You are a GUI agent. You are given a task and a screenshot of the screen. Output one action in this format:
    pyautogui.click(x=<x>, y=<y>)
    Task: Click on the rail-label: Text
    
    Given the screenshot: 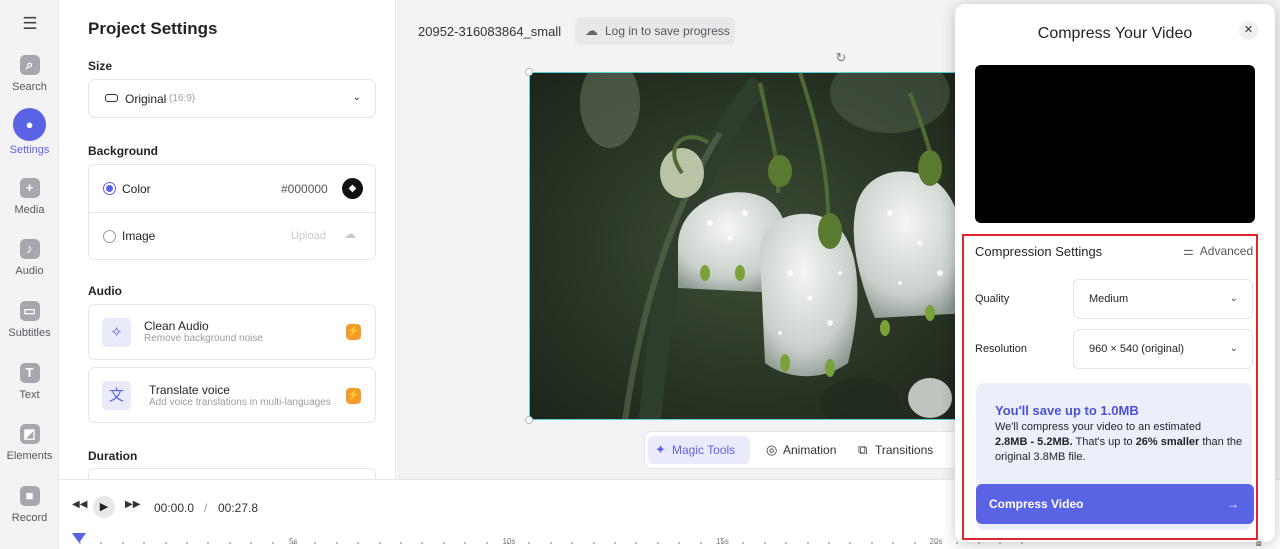 What is the action you would take?
    pyautogui.click(x=29, y=395)
    